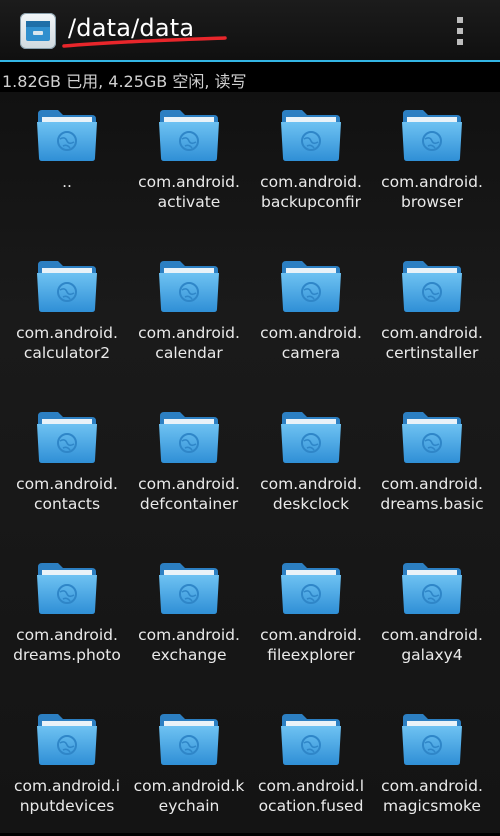 Image resolution: width=500 pixels, height=836 pixels. What do you see at coordinates (67, 464) in the screenshot?
I see `folder-item: com.android. contacts` at bounding box center [67, 464].